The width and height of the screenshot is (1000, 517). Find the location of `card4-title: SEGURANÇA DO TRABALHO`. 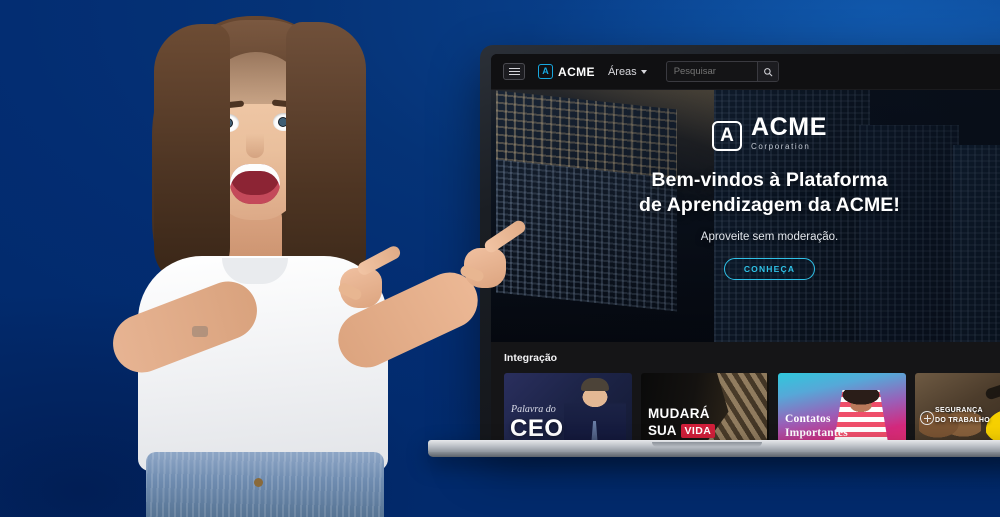

card4-title: SEGURANÇA DO TRABALHO is located at coordinates (962, 415).